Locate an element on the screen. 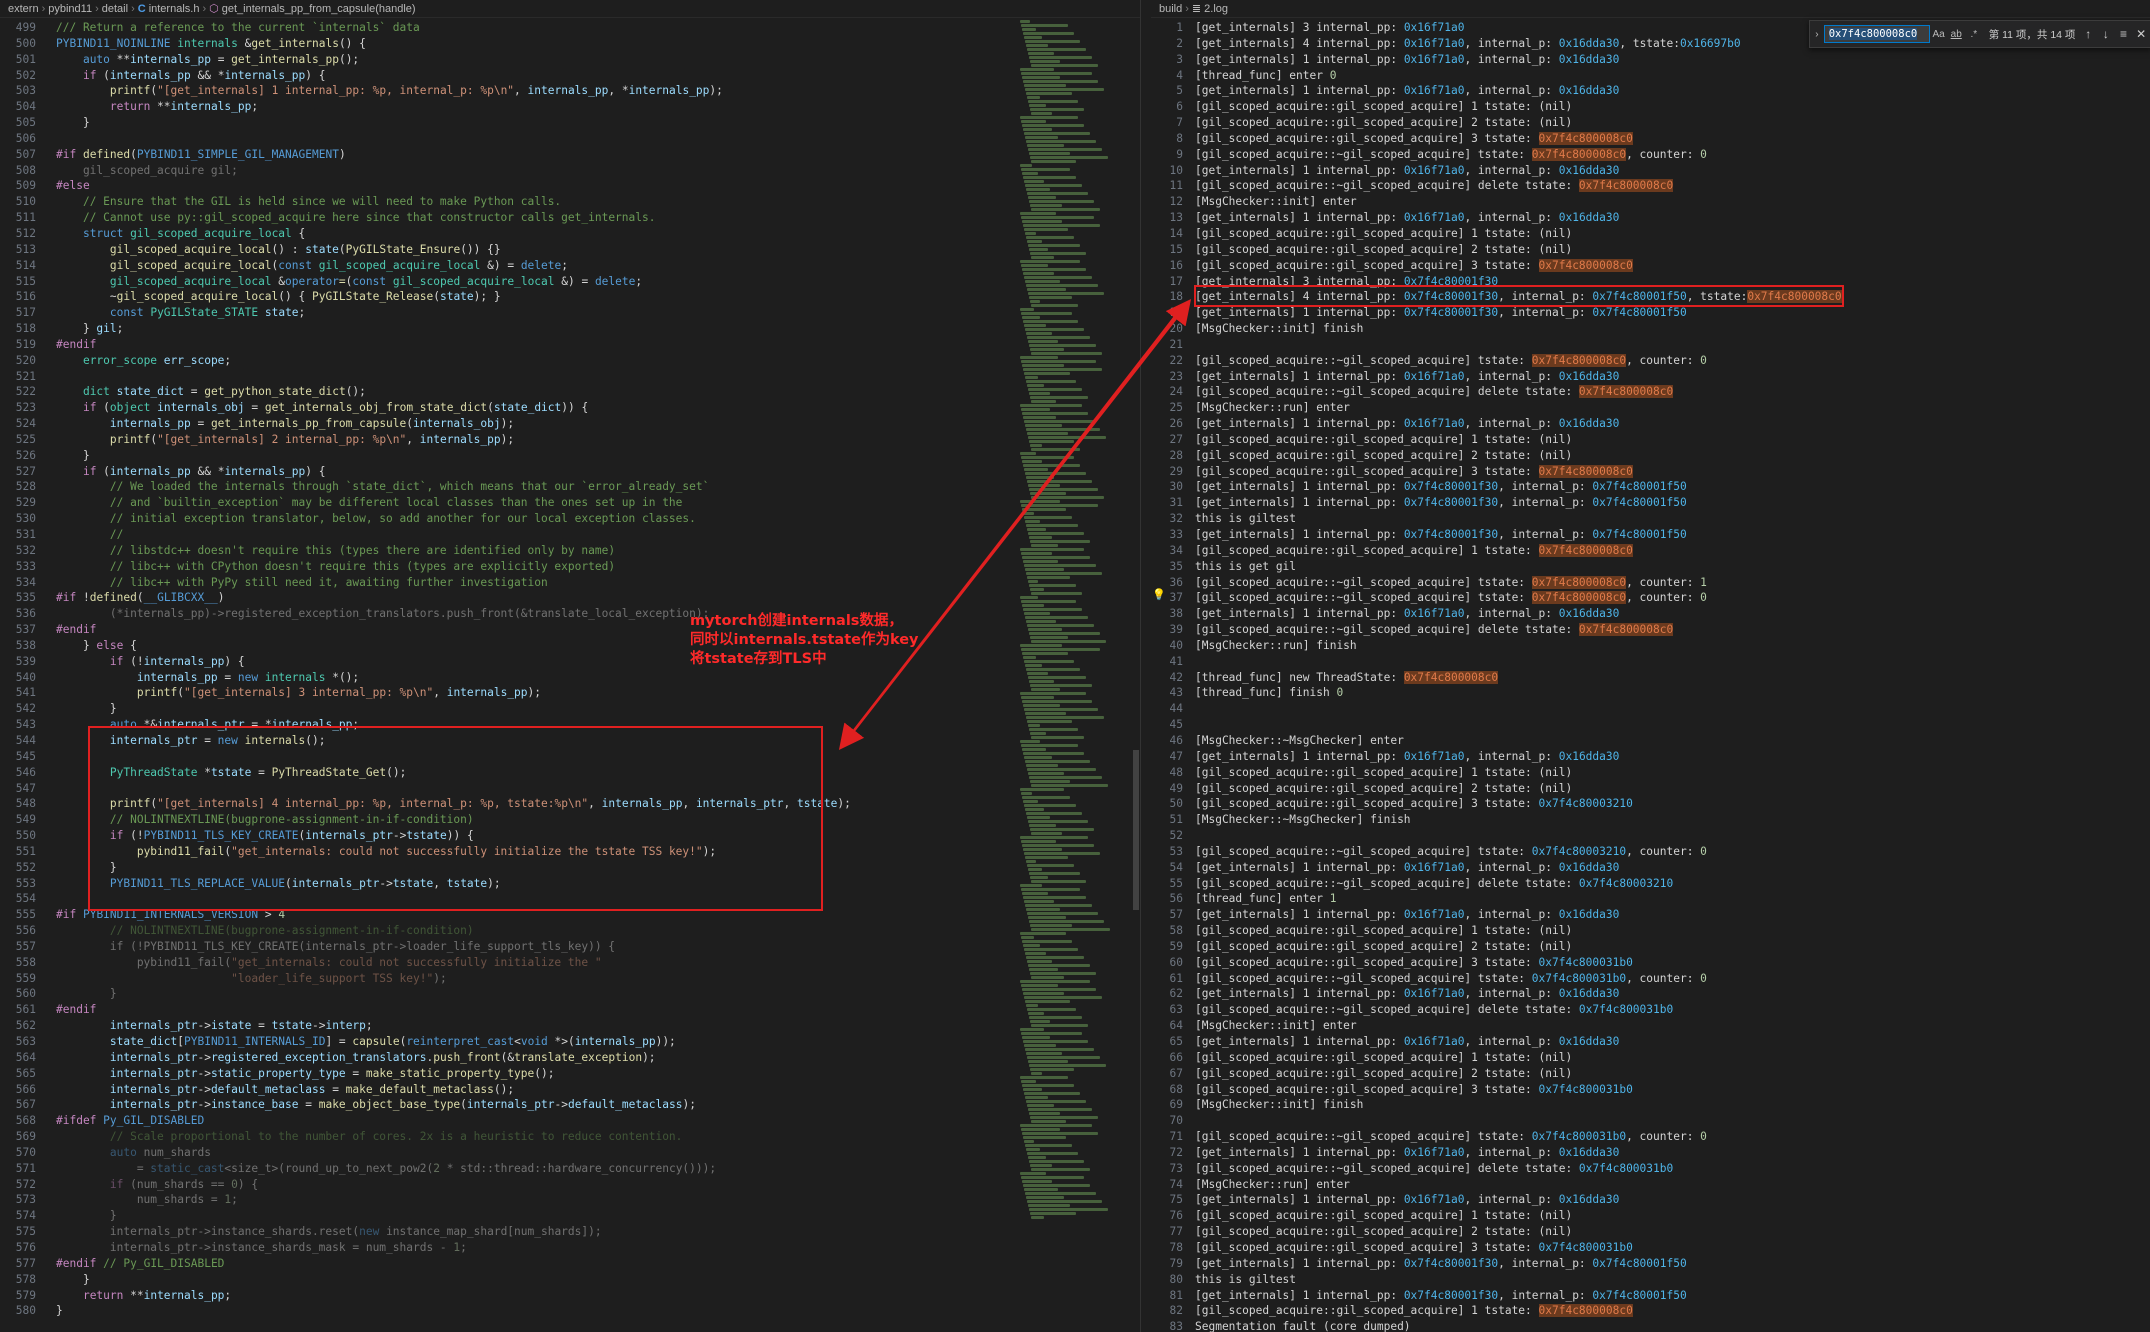 The image size is (2150, 1332). arrow-line is located at coordinates (1016, 523).